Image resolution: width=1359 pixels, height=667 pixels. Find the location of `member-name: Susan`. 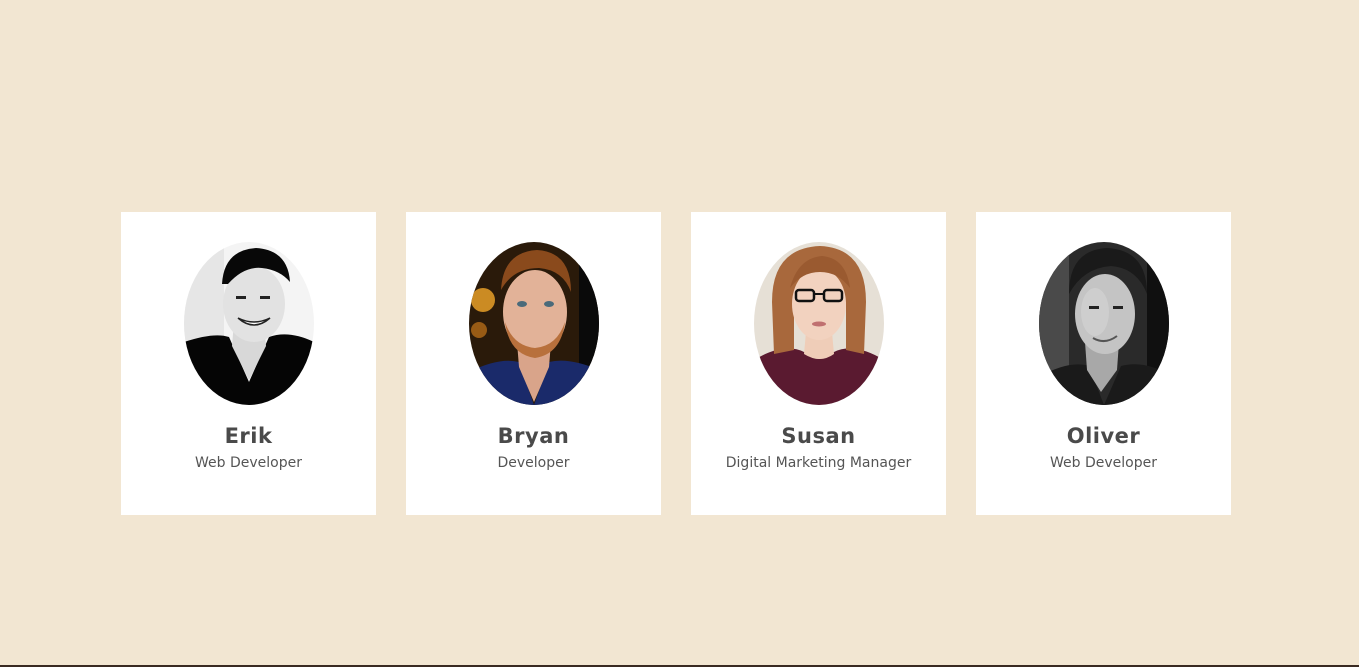

member-name: Susan is located at coordinates (818, 436).